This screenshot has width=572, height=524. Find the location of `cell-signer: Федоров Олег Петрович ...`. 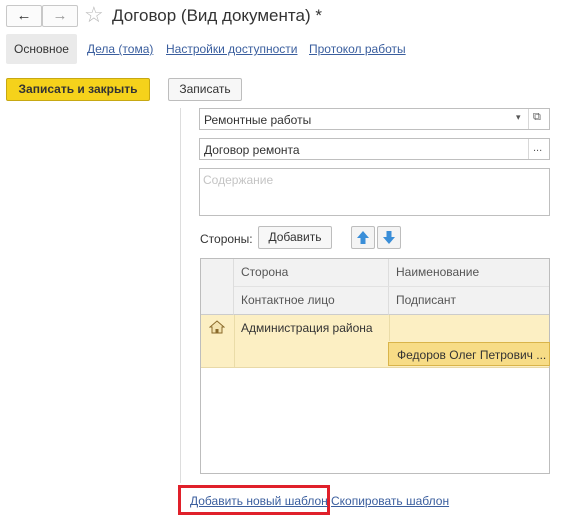

cell-signer: Федоров Олег Петрович ... is located at coordinates (472, 355).